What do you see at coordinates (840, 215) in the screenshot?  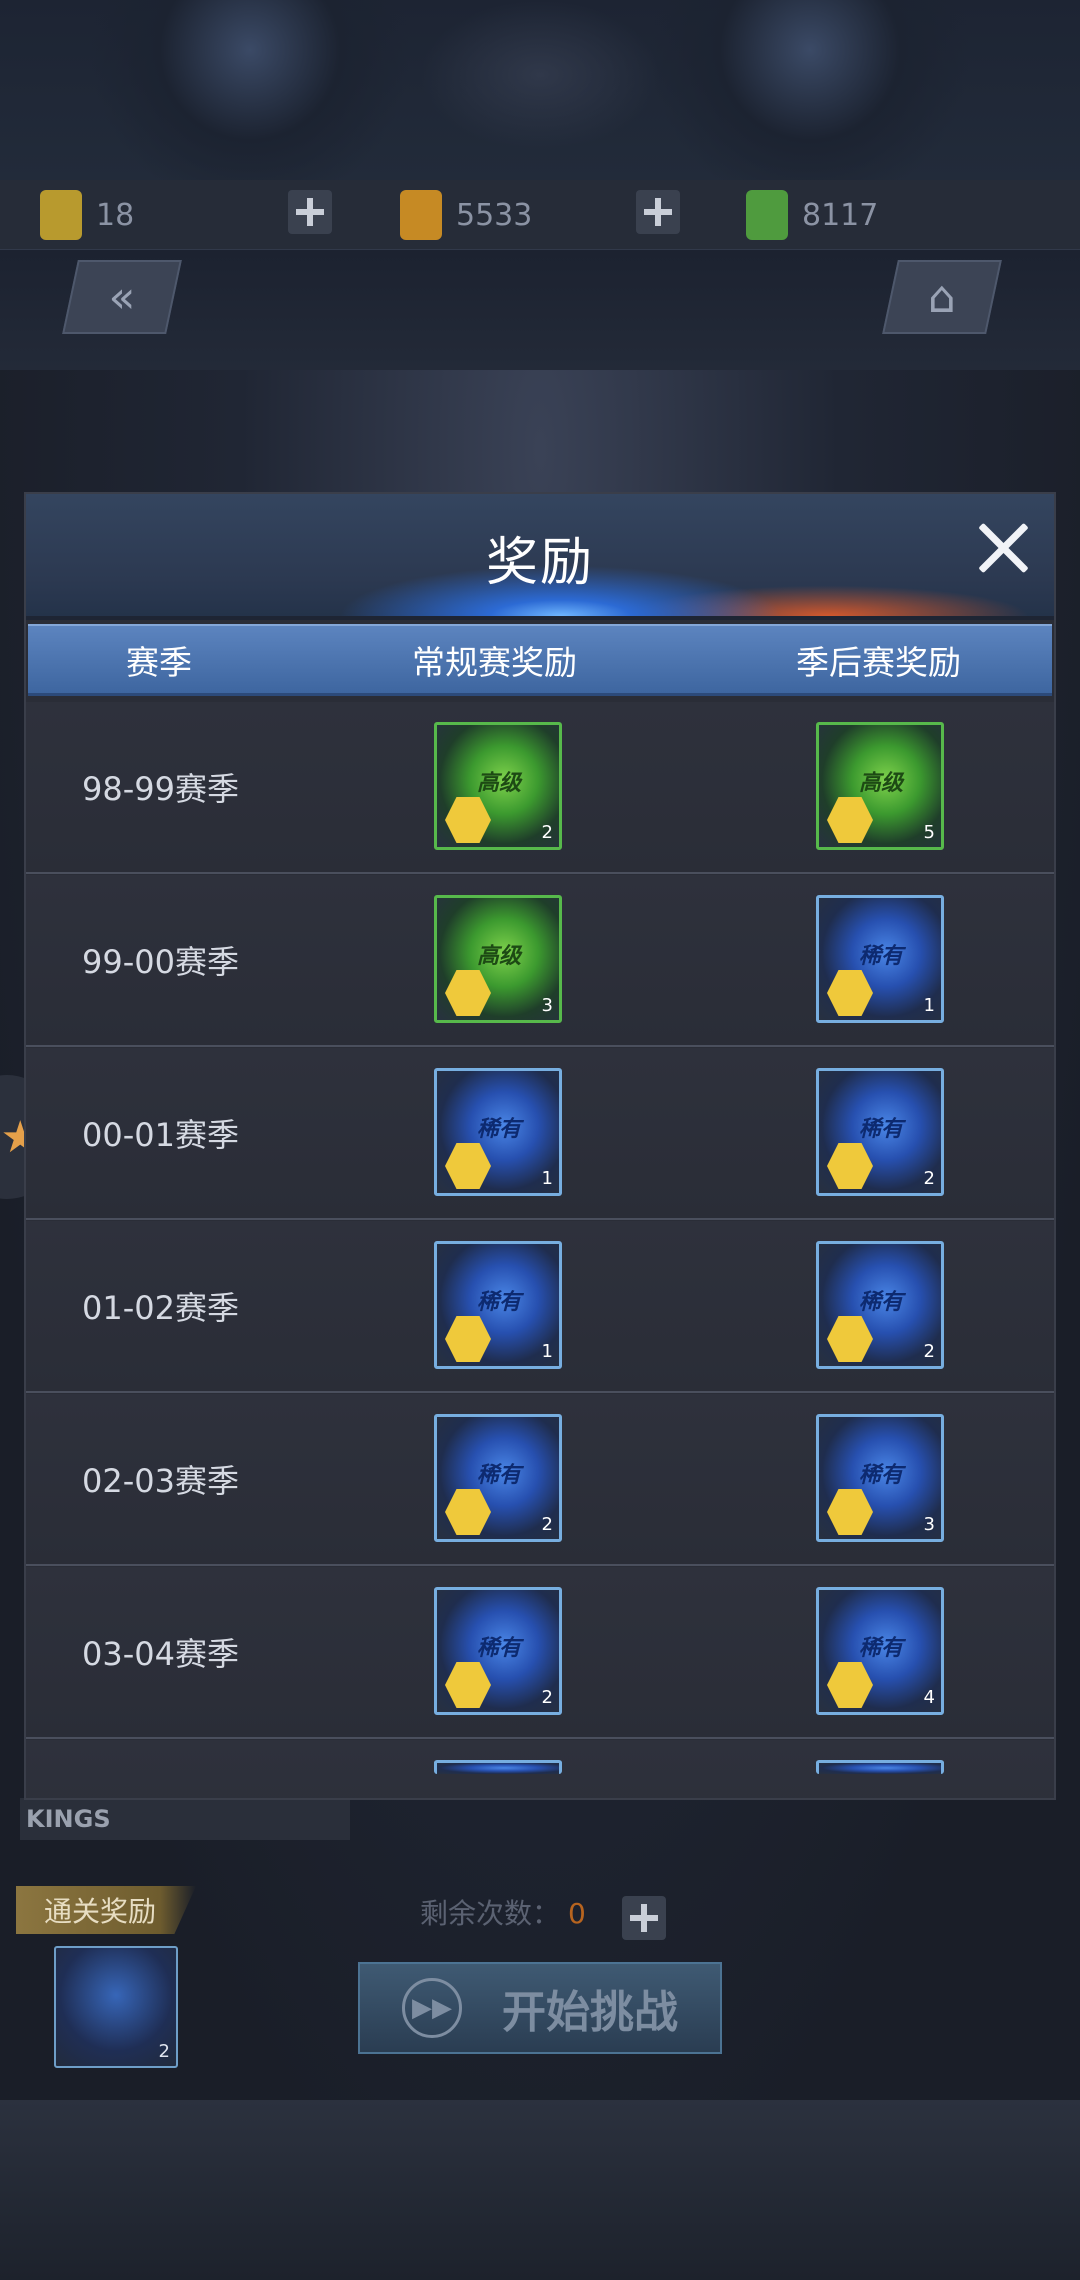 I see `green-count: 8117` at bounding box center [840, 215].